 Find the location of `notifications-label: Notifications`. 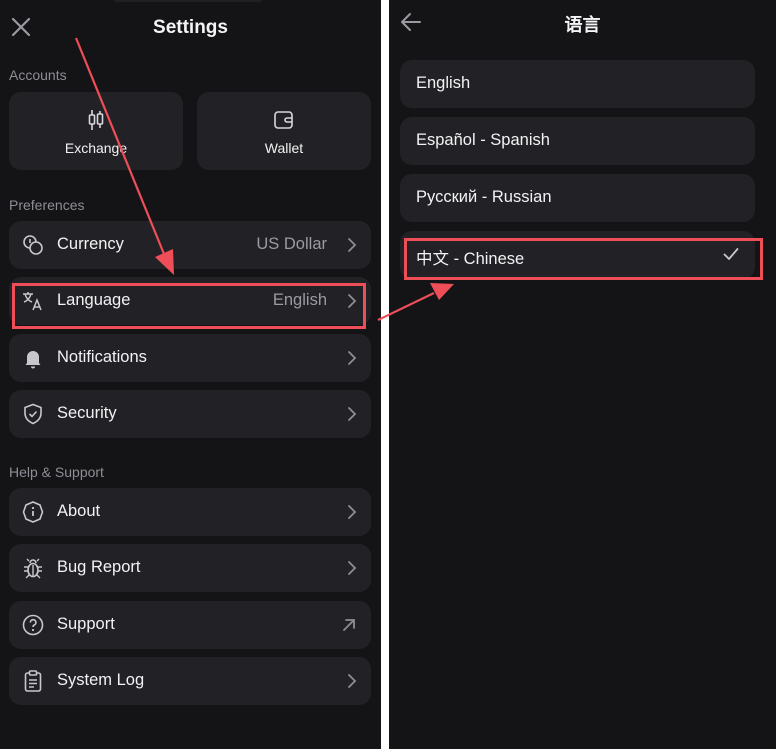

notifications-label: Notifications is located at coordinates (102, 357).